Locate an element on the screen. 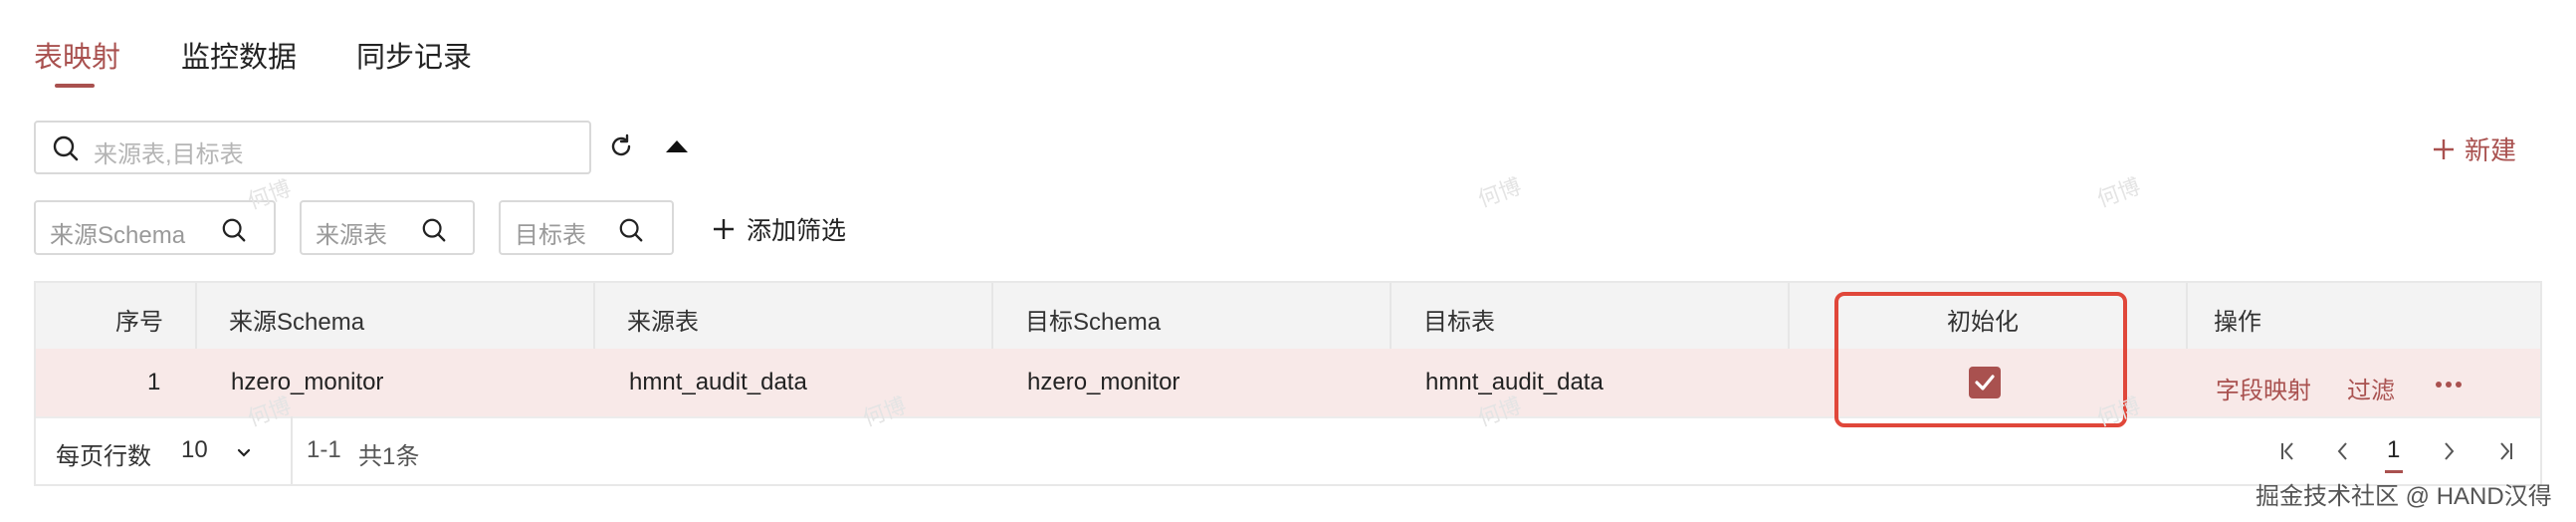 The image size is (2576, 522). row-source-schema: hzero_monitor is located at coordinates (307, 382).